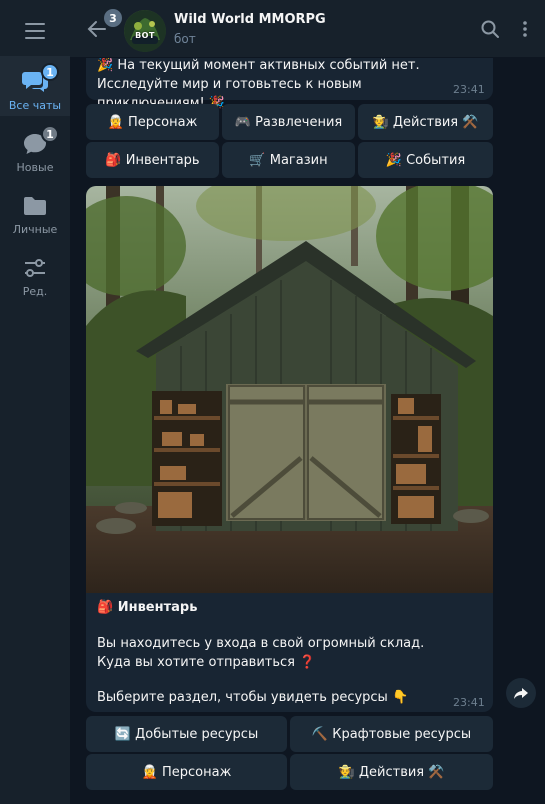 This screenshot has height=804, width=545. Describe the element at coordinates (35, 229) in the screenshot. I see `folder-label: Личные` at that location.